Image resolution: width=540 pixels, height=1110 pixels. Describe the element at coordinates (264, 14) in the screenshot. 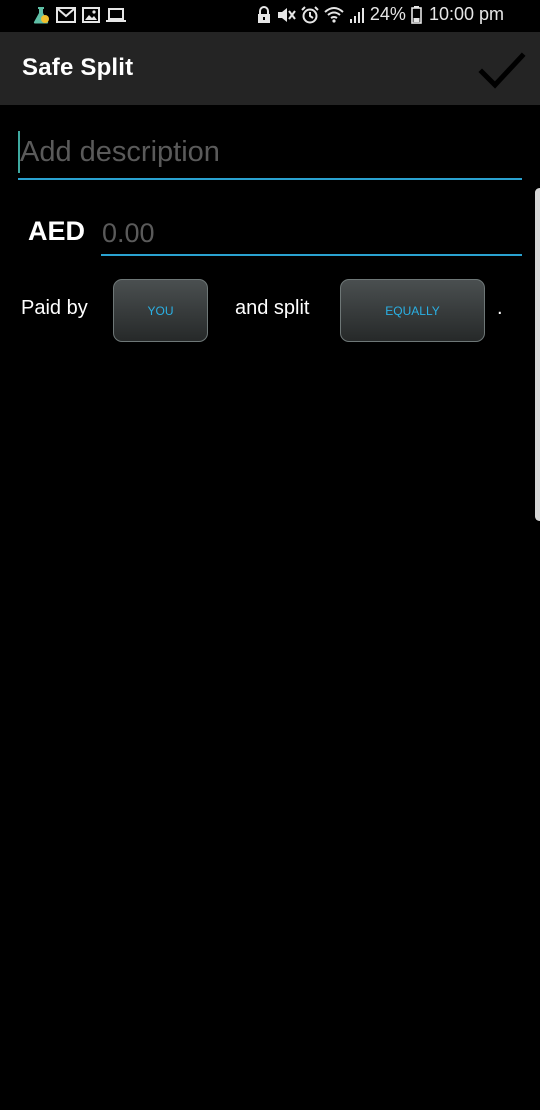

I see `lock-icon` at that location.